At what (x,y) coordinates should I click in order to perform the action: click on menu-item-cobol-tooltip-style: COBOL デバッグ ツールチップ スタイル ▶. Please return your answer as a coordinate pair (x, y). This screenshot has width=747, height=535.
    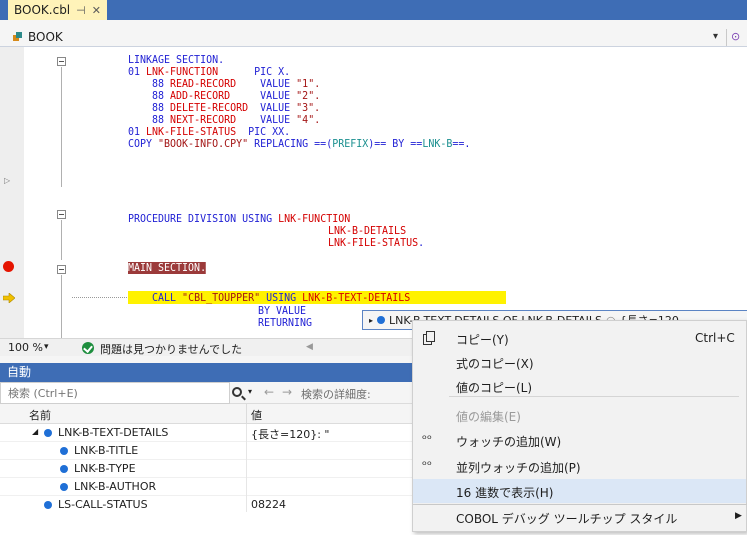
    Looking at the image, I should click on (579, 517).